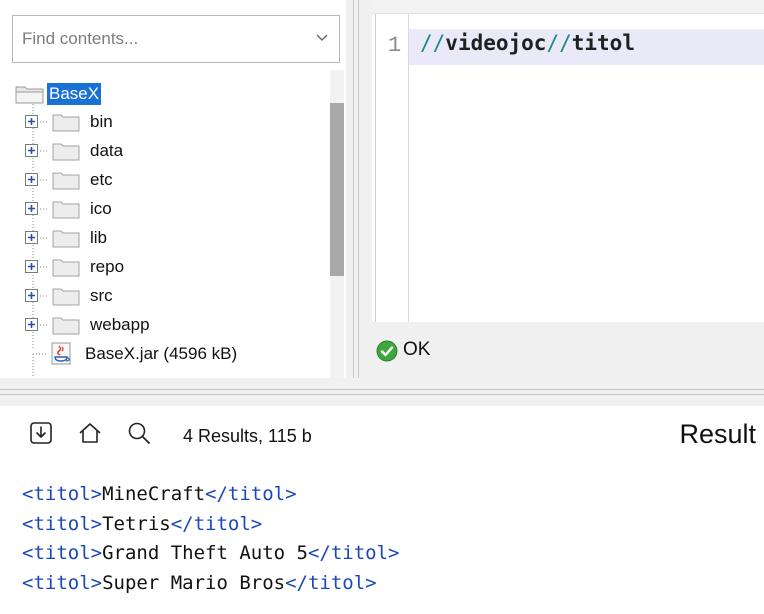  Describe the element at coordinates (717, 434) in the screenshot. I see `result-panel-title: Result` at that location.